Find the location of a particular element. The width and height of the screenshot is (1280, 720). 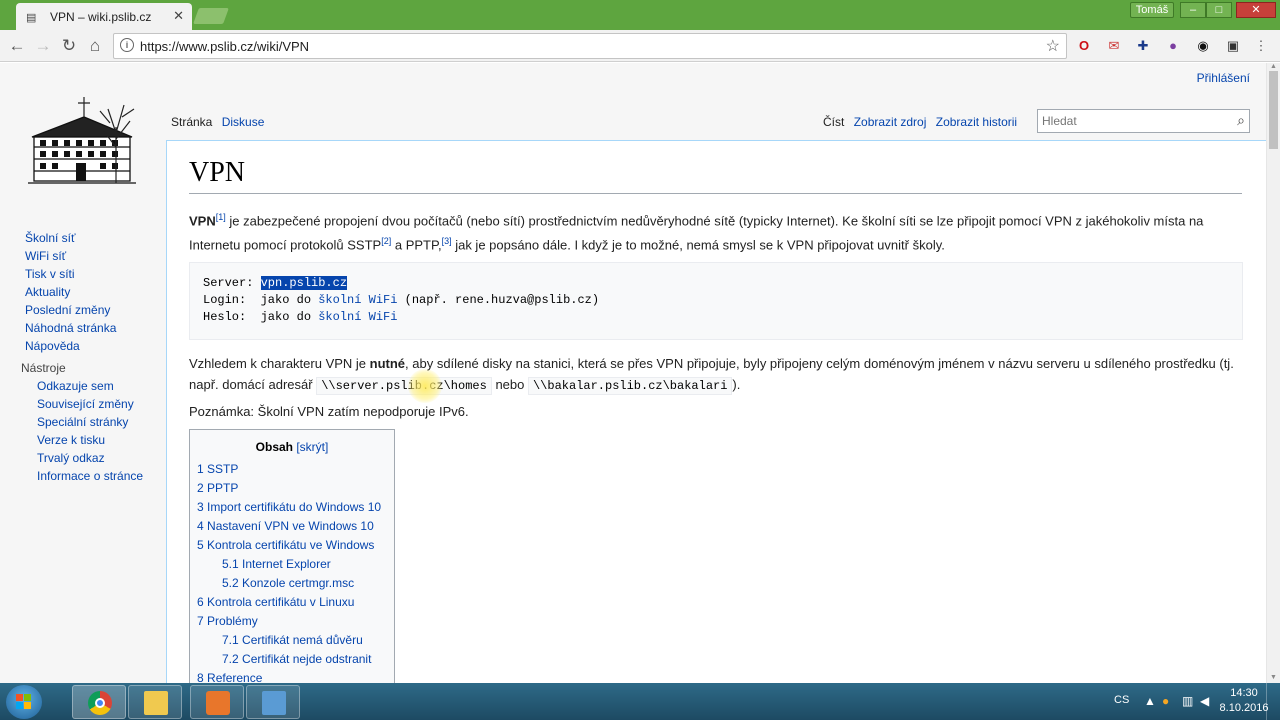

sidebar-item-school-network: Školní síť is located at coordinates (84, 238).